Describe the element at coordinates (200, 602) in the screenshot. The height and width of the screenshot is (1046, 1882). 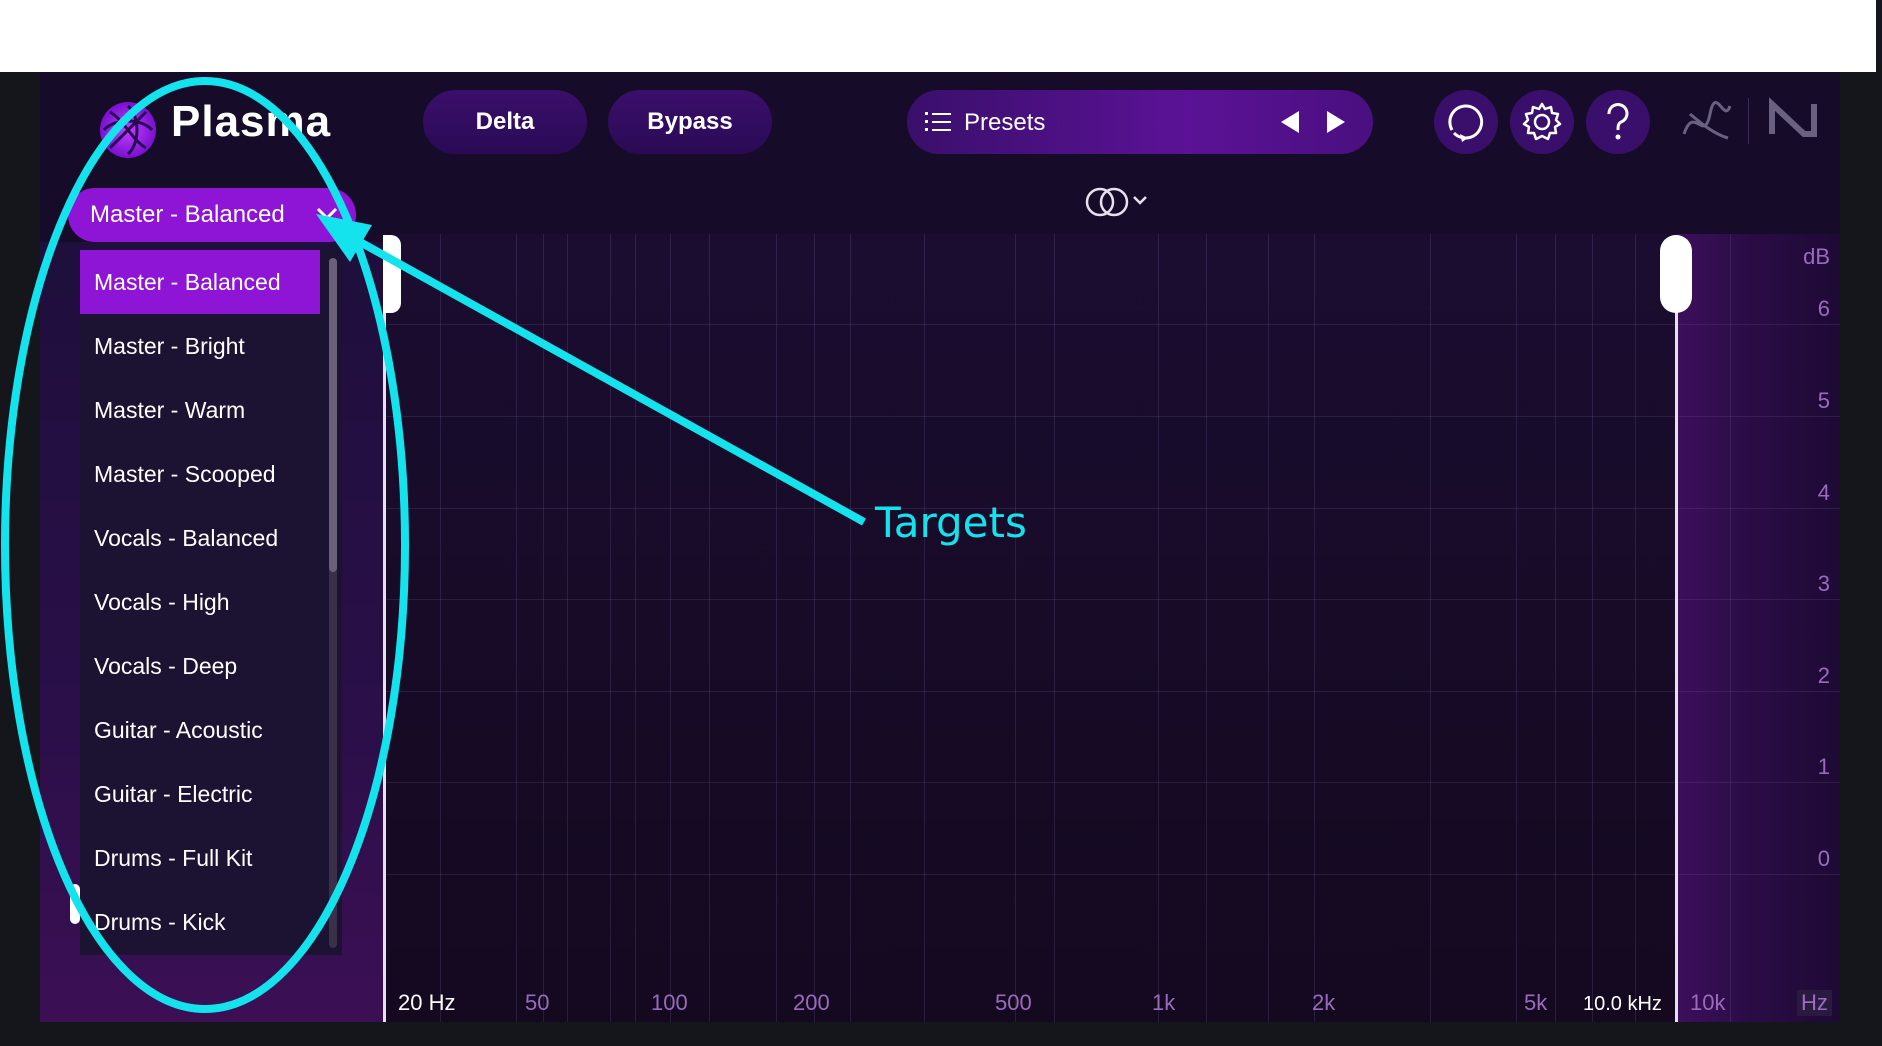
I see `dropdown-option-vocals-high: Vocals - High` at that location.